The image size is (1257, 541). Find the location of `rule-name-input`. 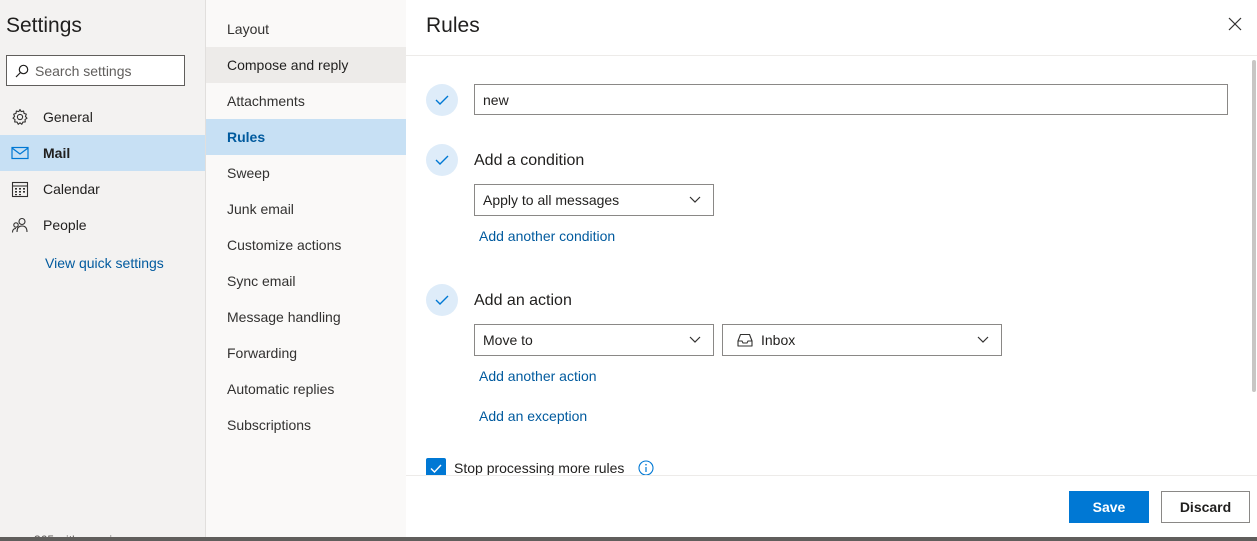

rule-name-input is located at coordinates (851, 99).